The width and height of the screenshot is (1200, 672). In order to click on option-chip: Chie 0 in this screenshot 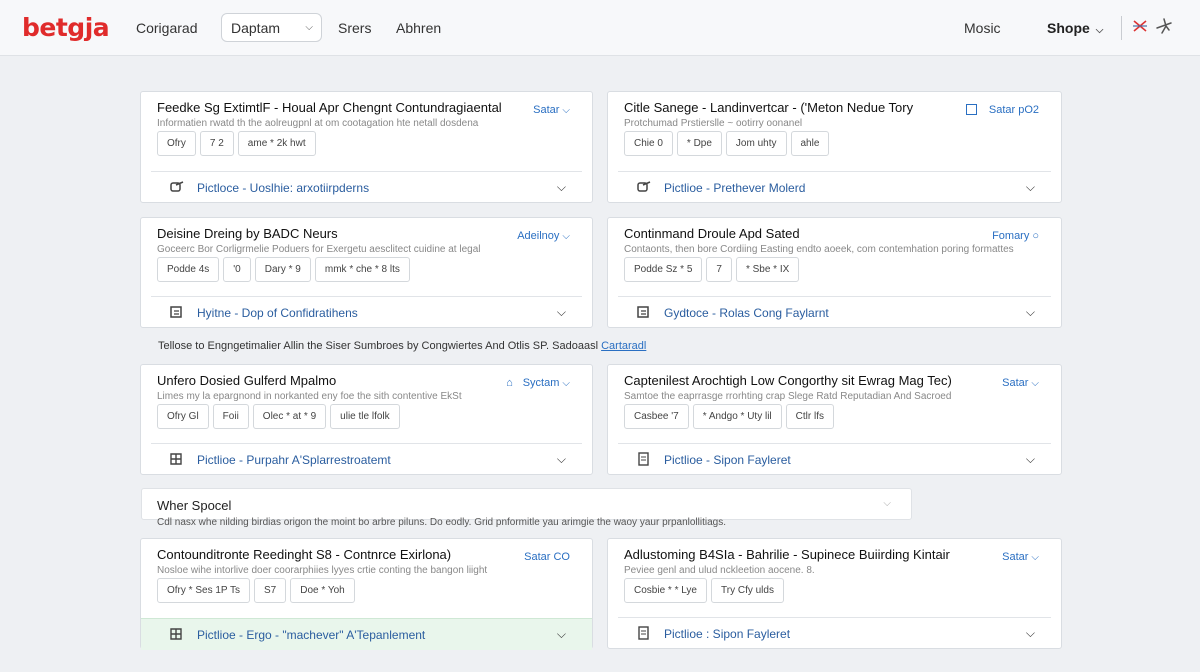, I will do `click(648, 143)`.